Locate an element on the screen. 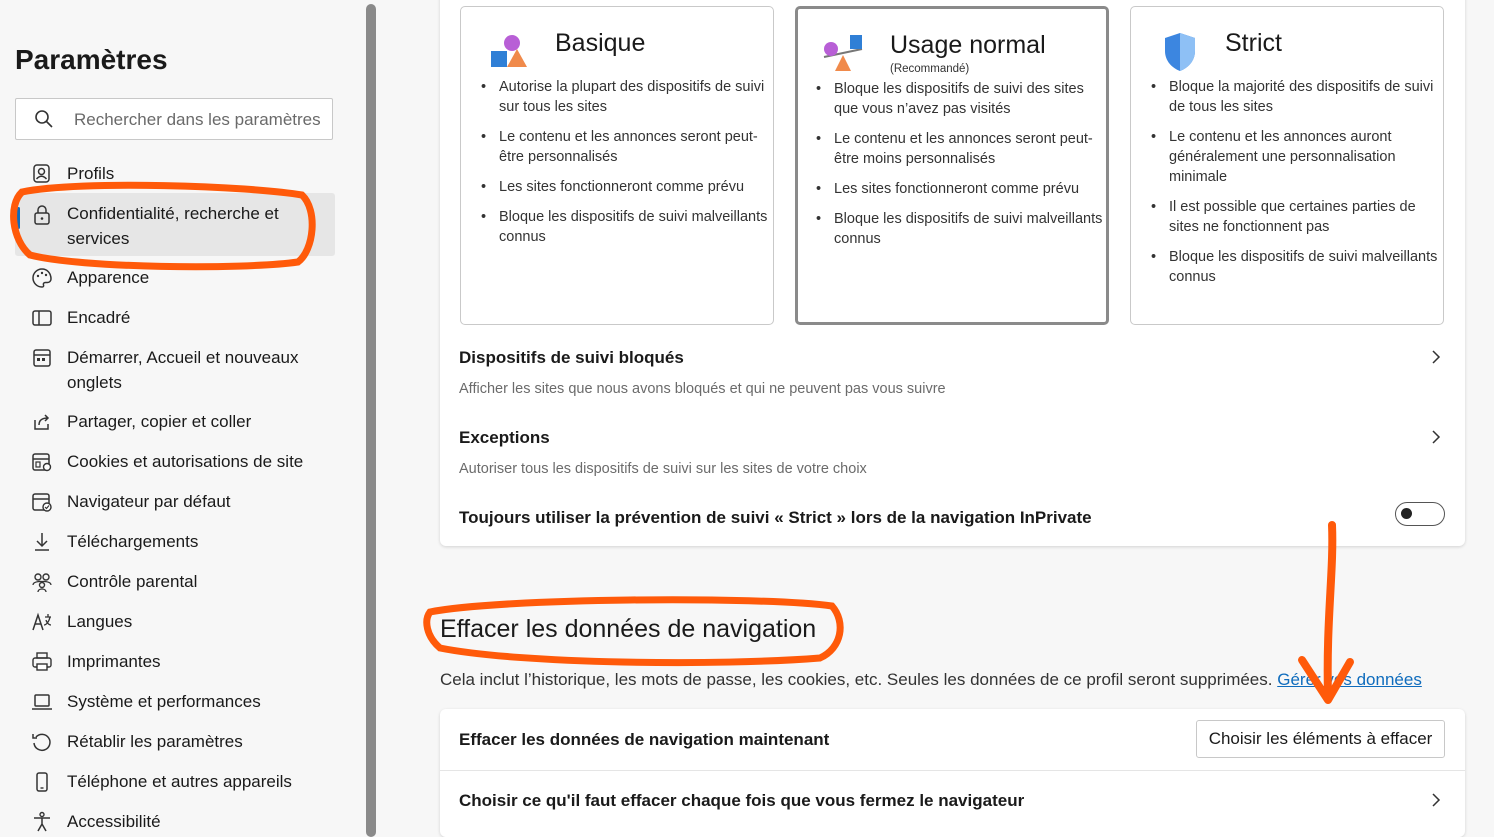 The width and height of the screenshot is (1494, 837). inprivate-strict-toggle is located at coordinates (1420, 514).